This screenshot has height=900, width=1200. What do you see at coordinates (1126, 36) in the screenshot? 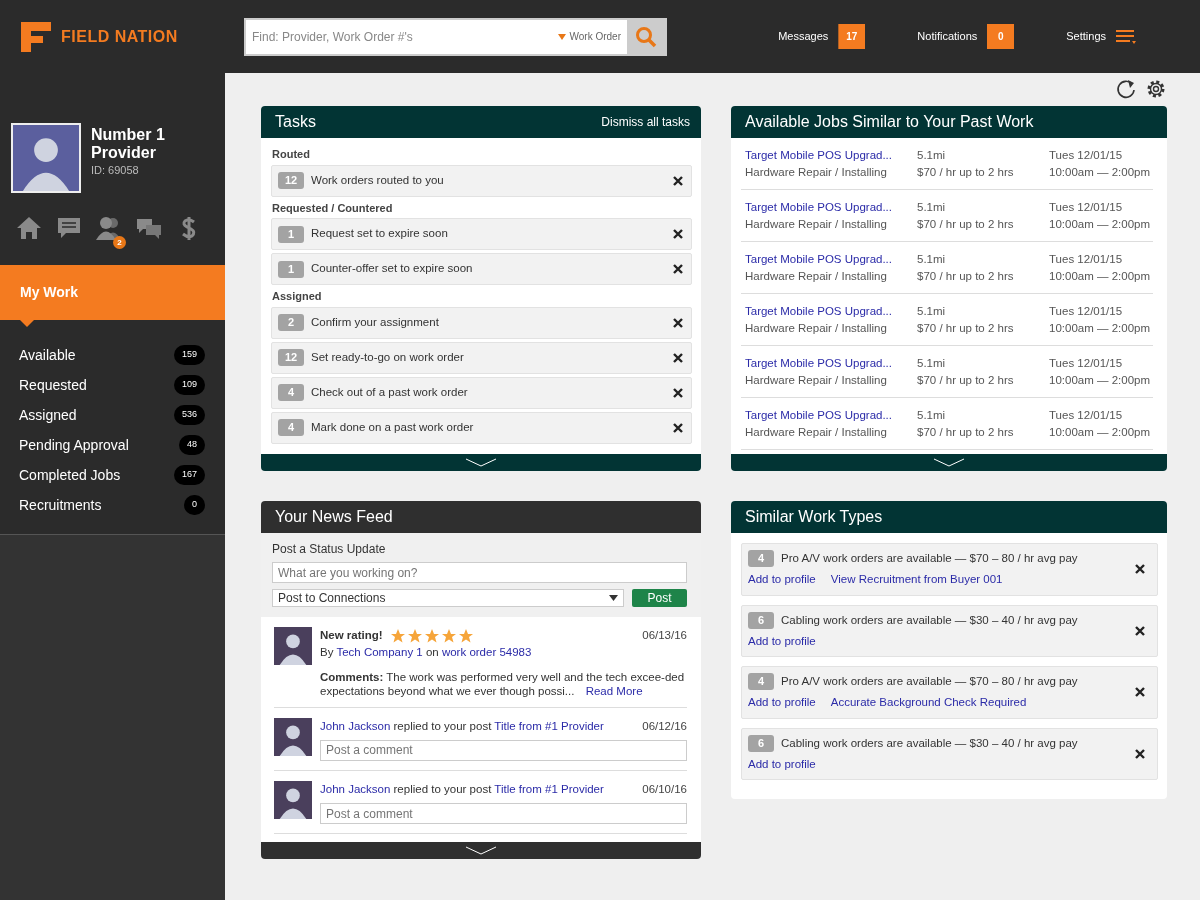
I see `menu-icon` at bounding box center [1126, 36].